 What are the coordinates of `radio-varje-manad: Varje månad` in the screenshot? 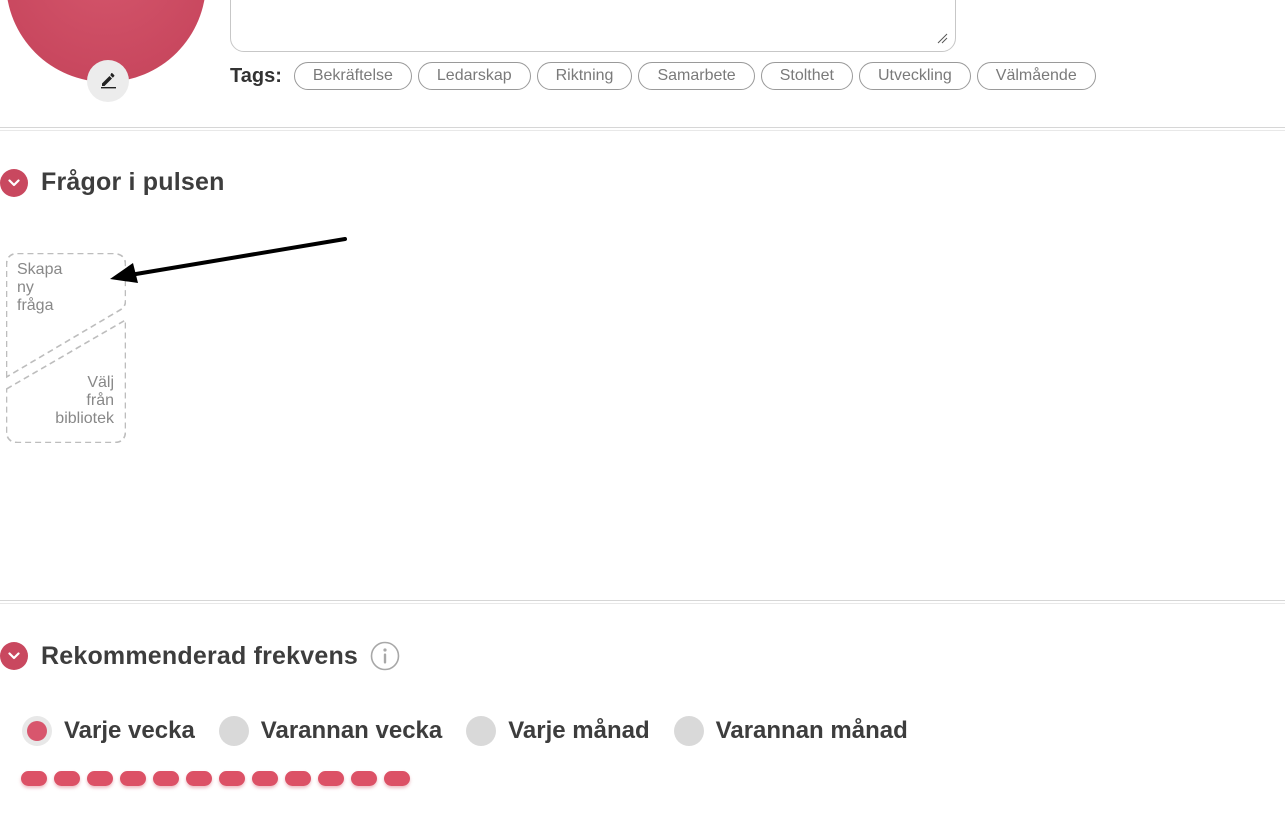 It's located at (558, 731).